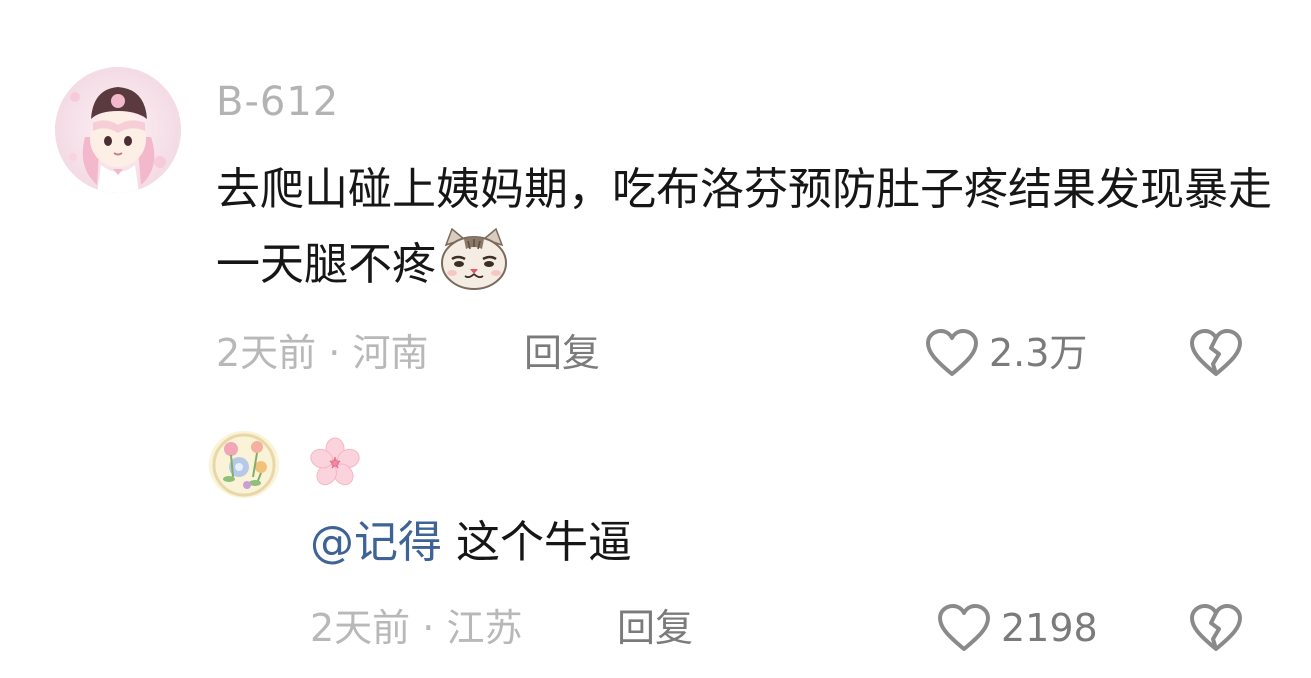 Image resolution: width=1311 pixels, height=678 pixels. I want to click on reply-dislike-button, so click(1216, 630).